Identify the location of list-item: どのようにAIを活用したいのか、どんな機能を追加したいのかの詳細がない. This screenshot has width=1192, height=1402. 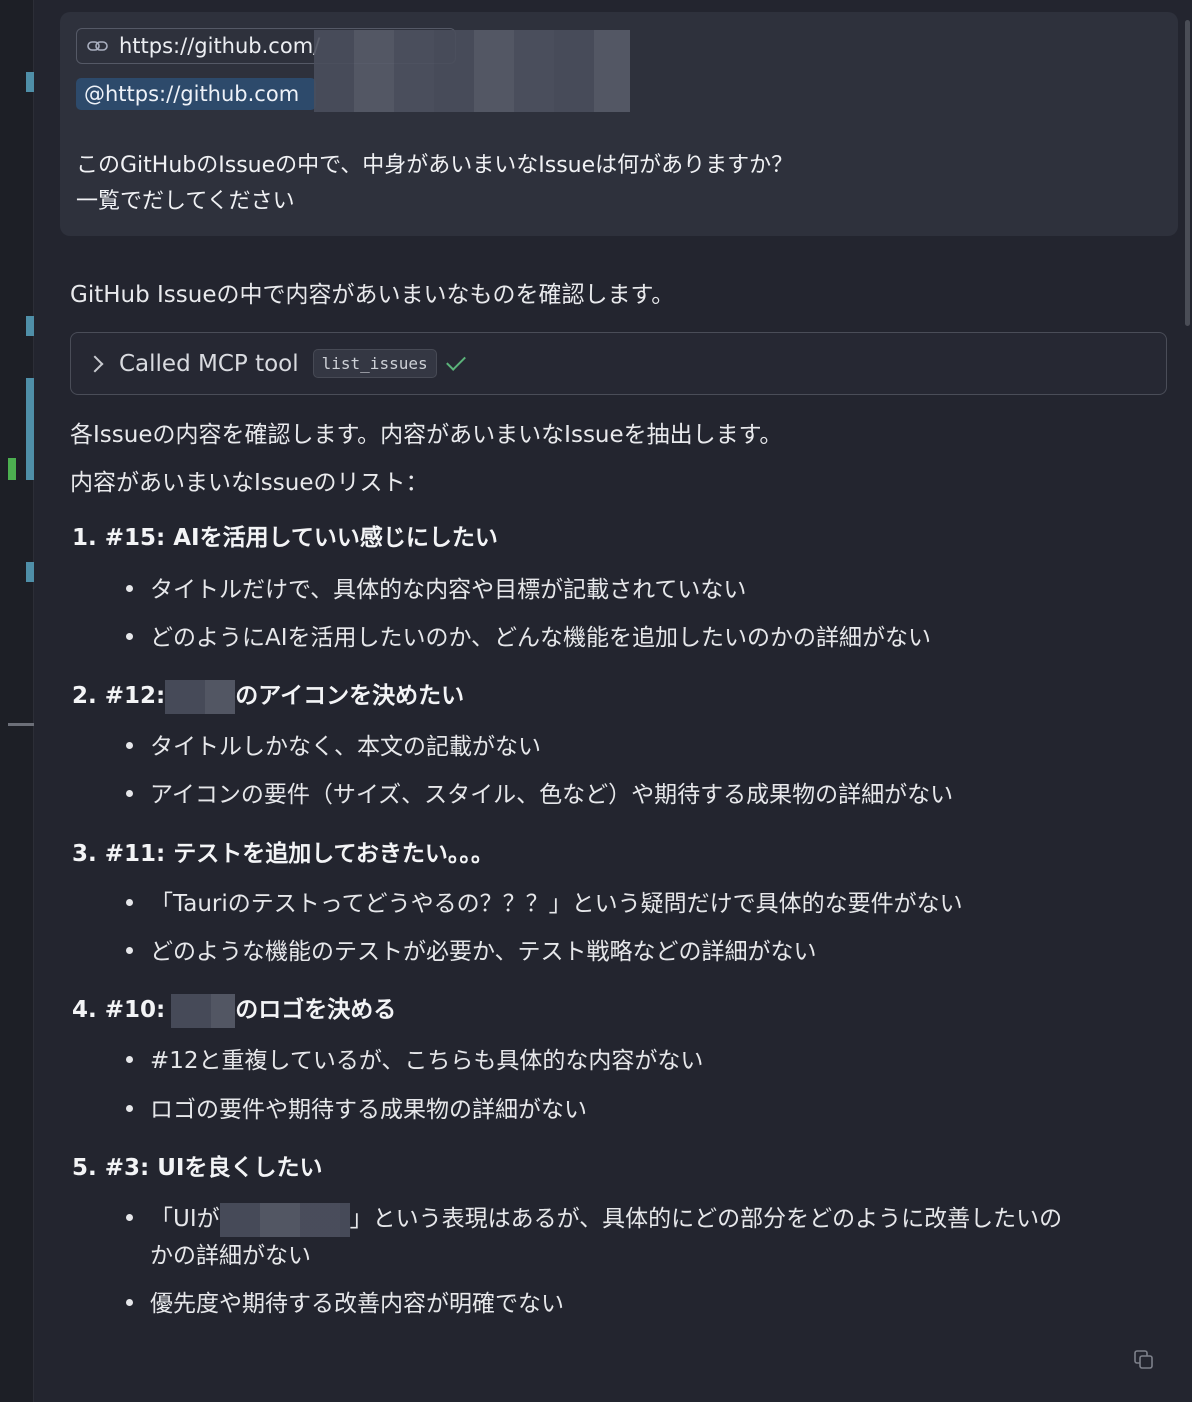
(528, 635).